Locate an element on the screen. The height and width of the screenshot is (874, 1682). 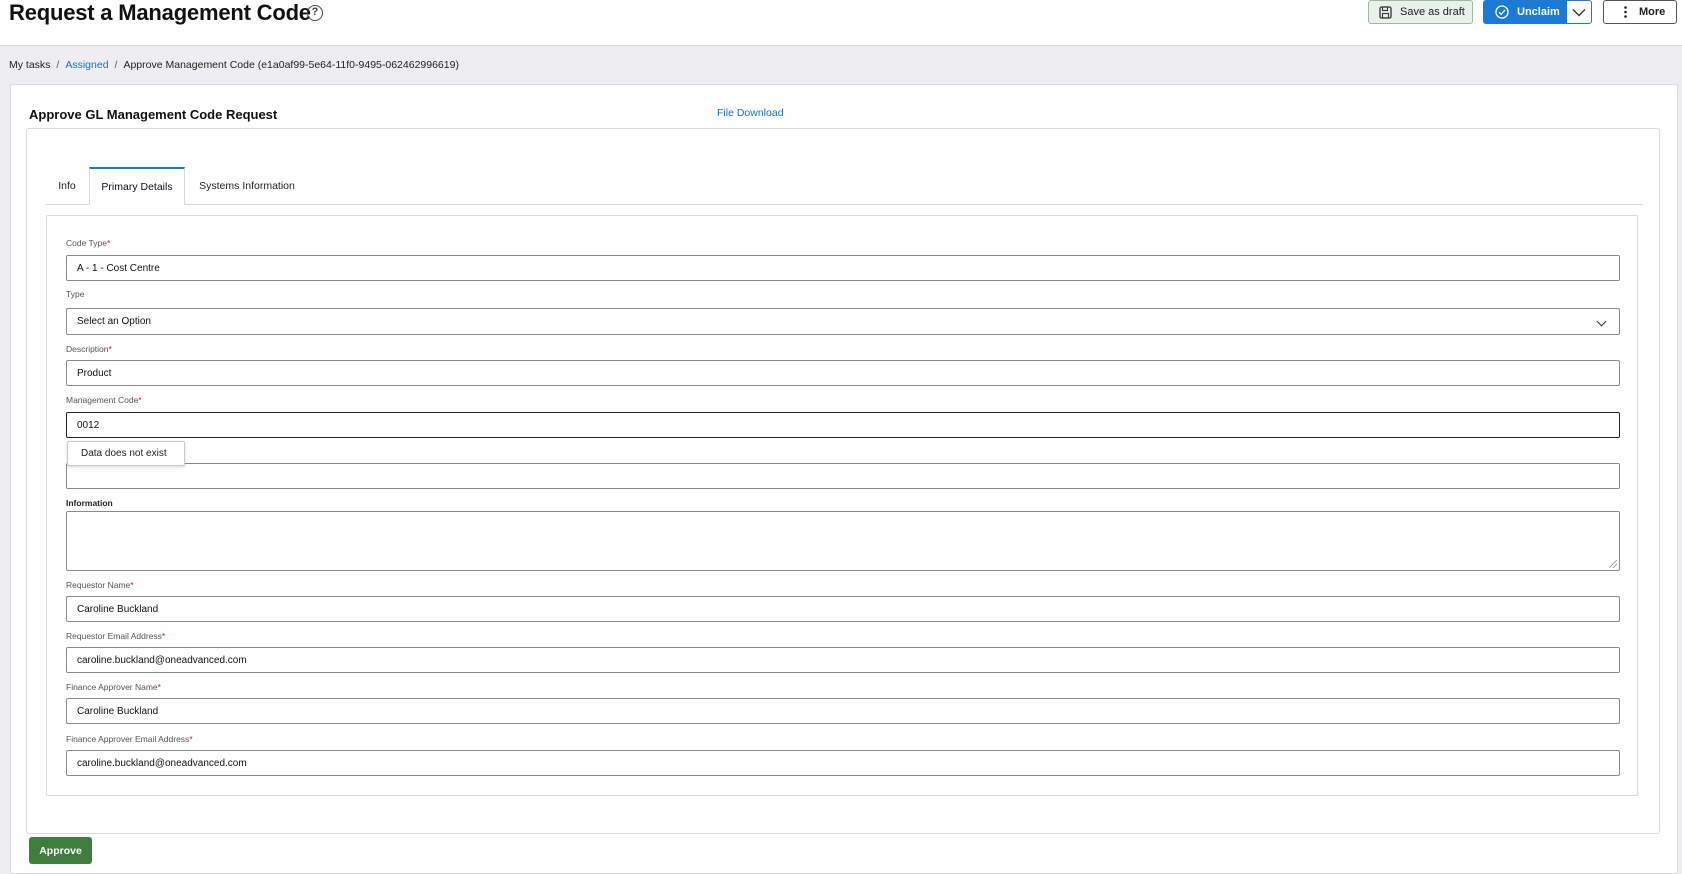
more-button: More is located at coordinates (1640, 12).